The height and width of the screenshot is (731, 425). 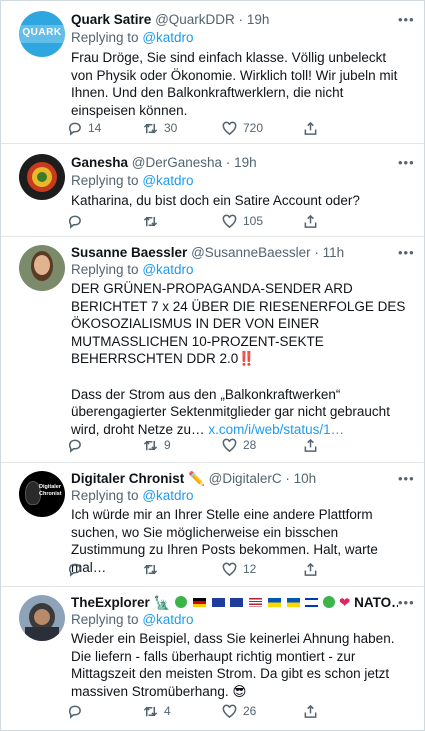 I want to click on like-button: 26, so click(x=239, y=711).